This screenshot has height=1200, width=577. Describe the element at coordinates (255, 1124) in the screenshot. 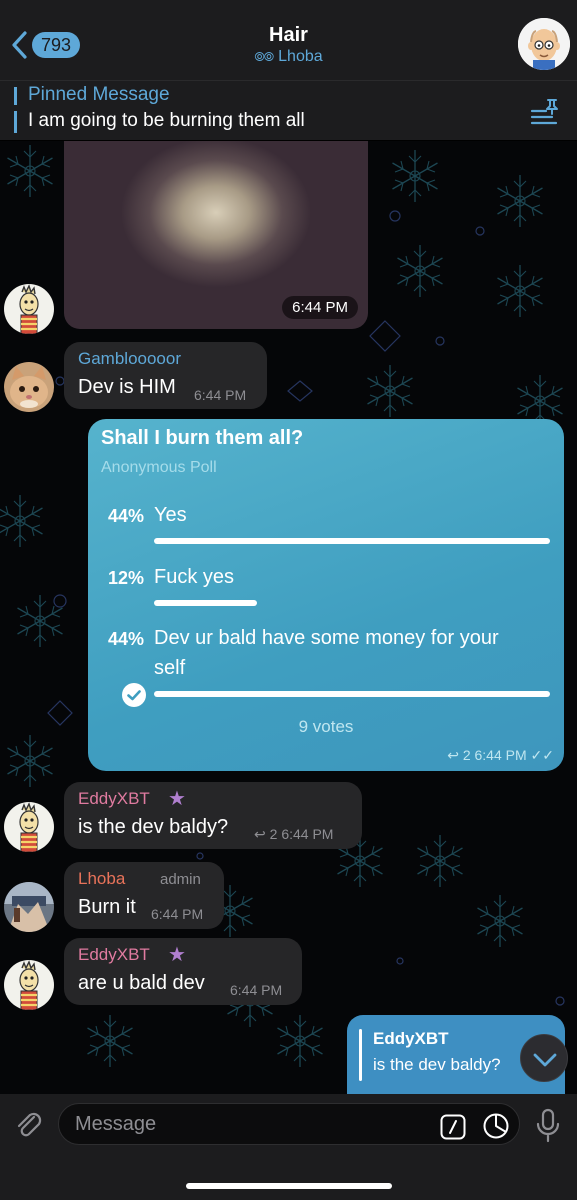

I see `message-input` at that location.